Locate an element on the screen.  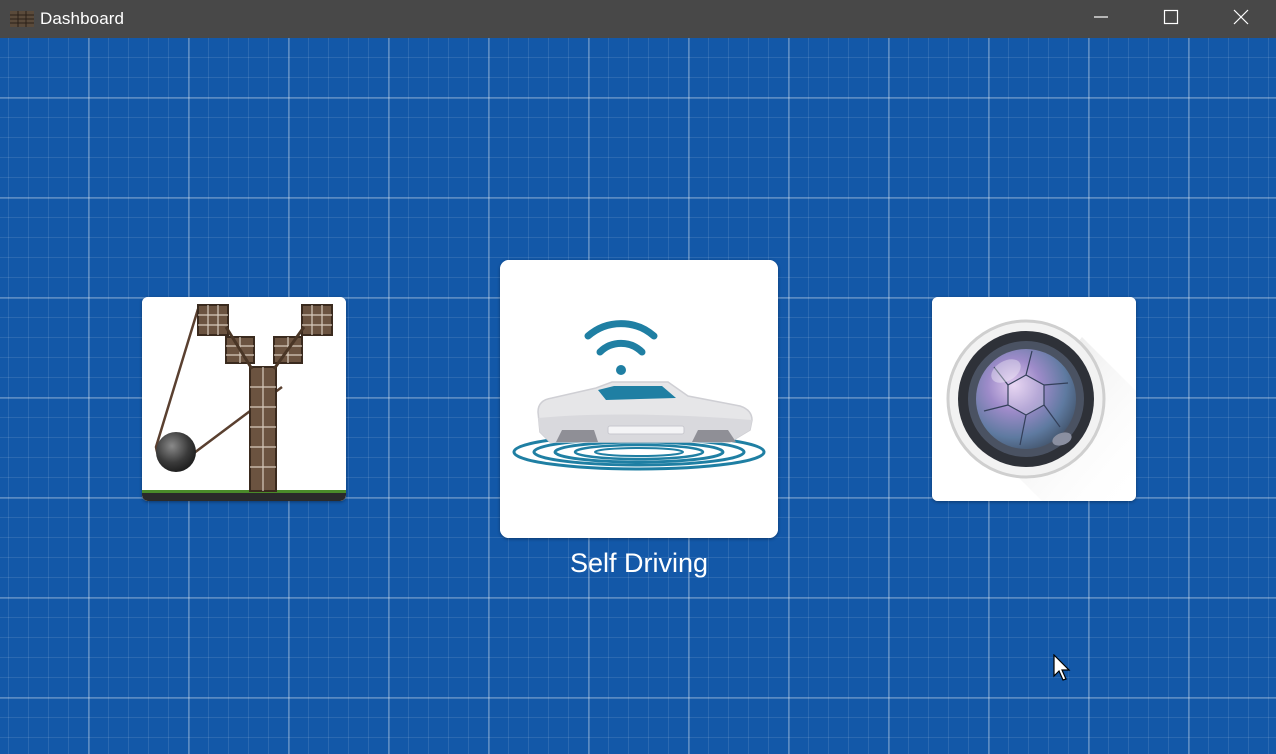
self-driving-tile is located at coordinates (639, 399).